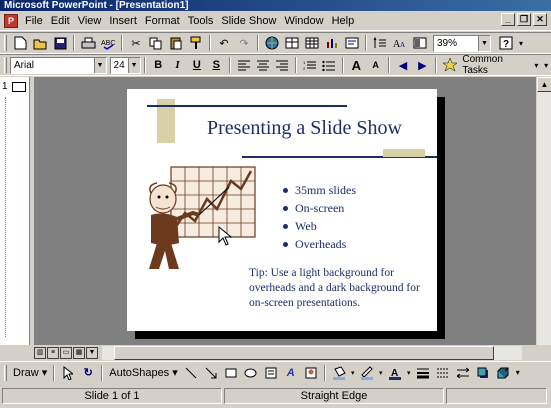 This screenshot has width=551, height=408. What do you see at coordinates (92, 353) in the screenshot?
I see `slide-show-icon: ▼` at bounding box center [92, 353].